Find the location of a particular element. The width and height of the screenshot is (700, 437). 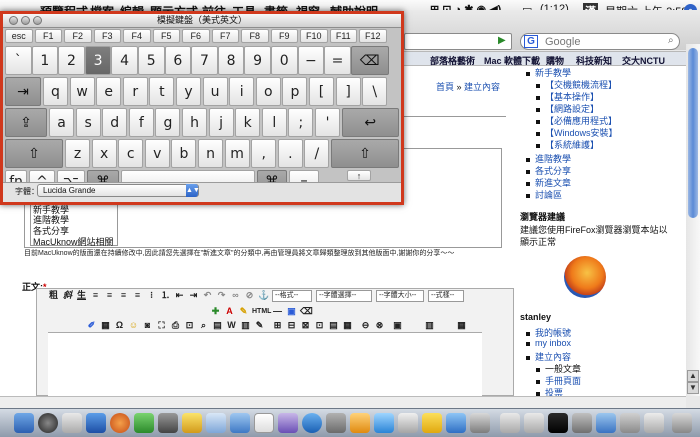

key-a: a is located at coordinates (61, 122).